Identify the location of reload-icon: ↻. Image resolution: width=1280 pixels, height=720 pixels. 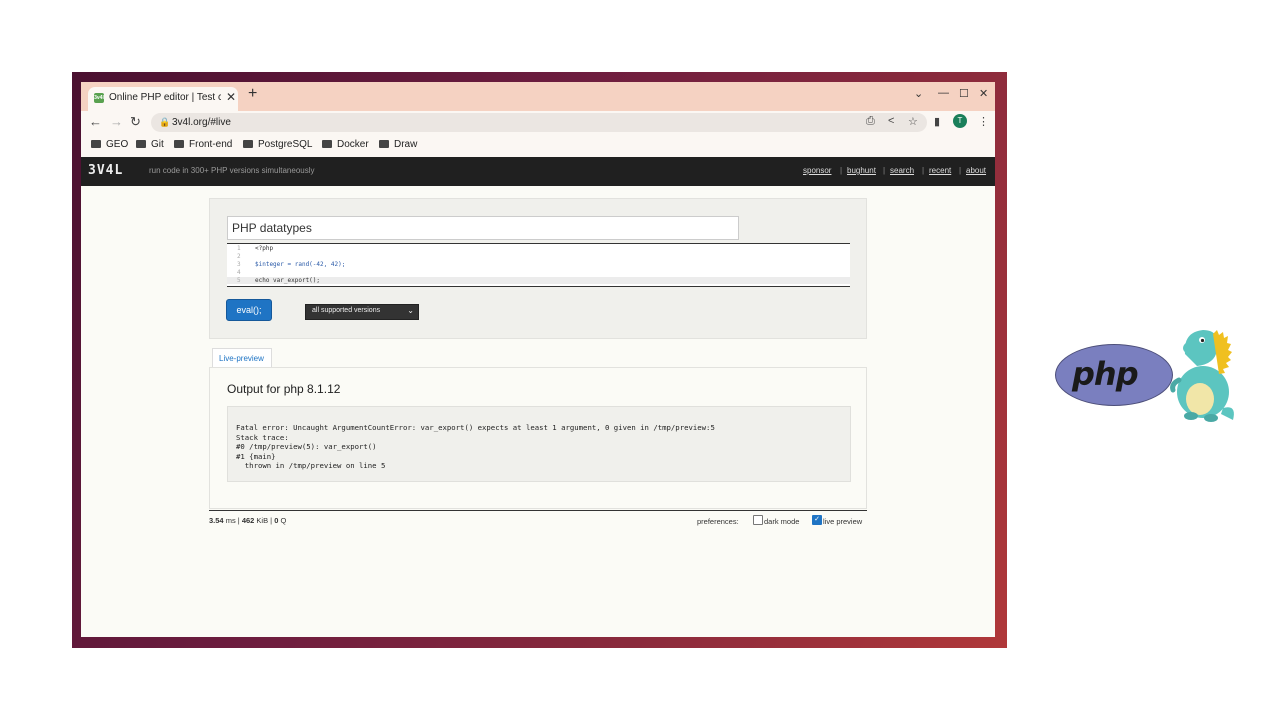
(135, 122).